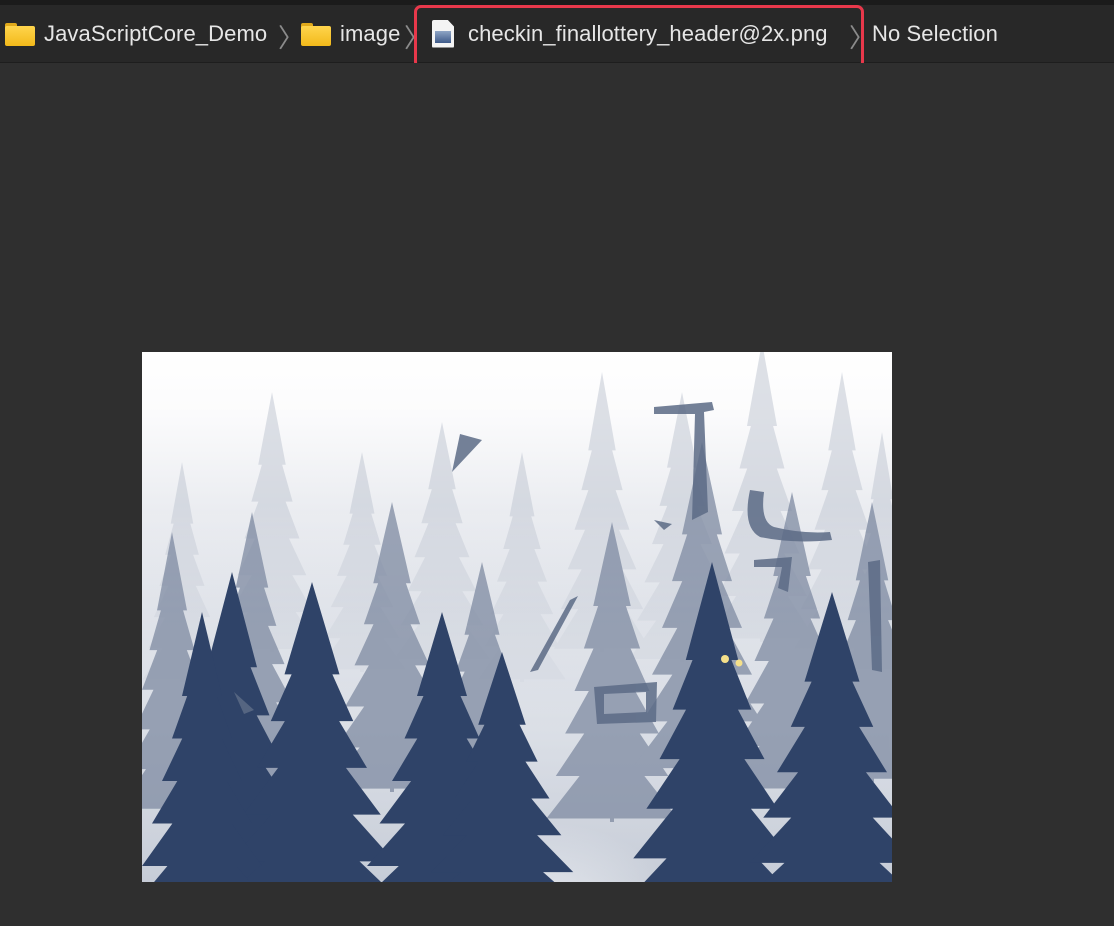  I want to click on breadcrumb-no-selection: No Selection, so click(935, 33).